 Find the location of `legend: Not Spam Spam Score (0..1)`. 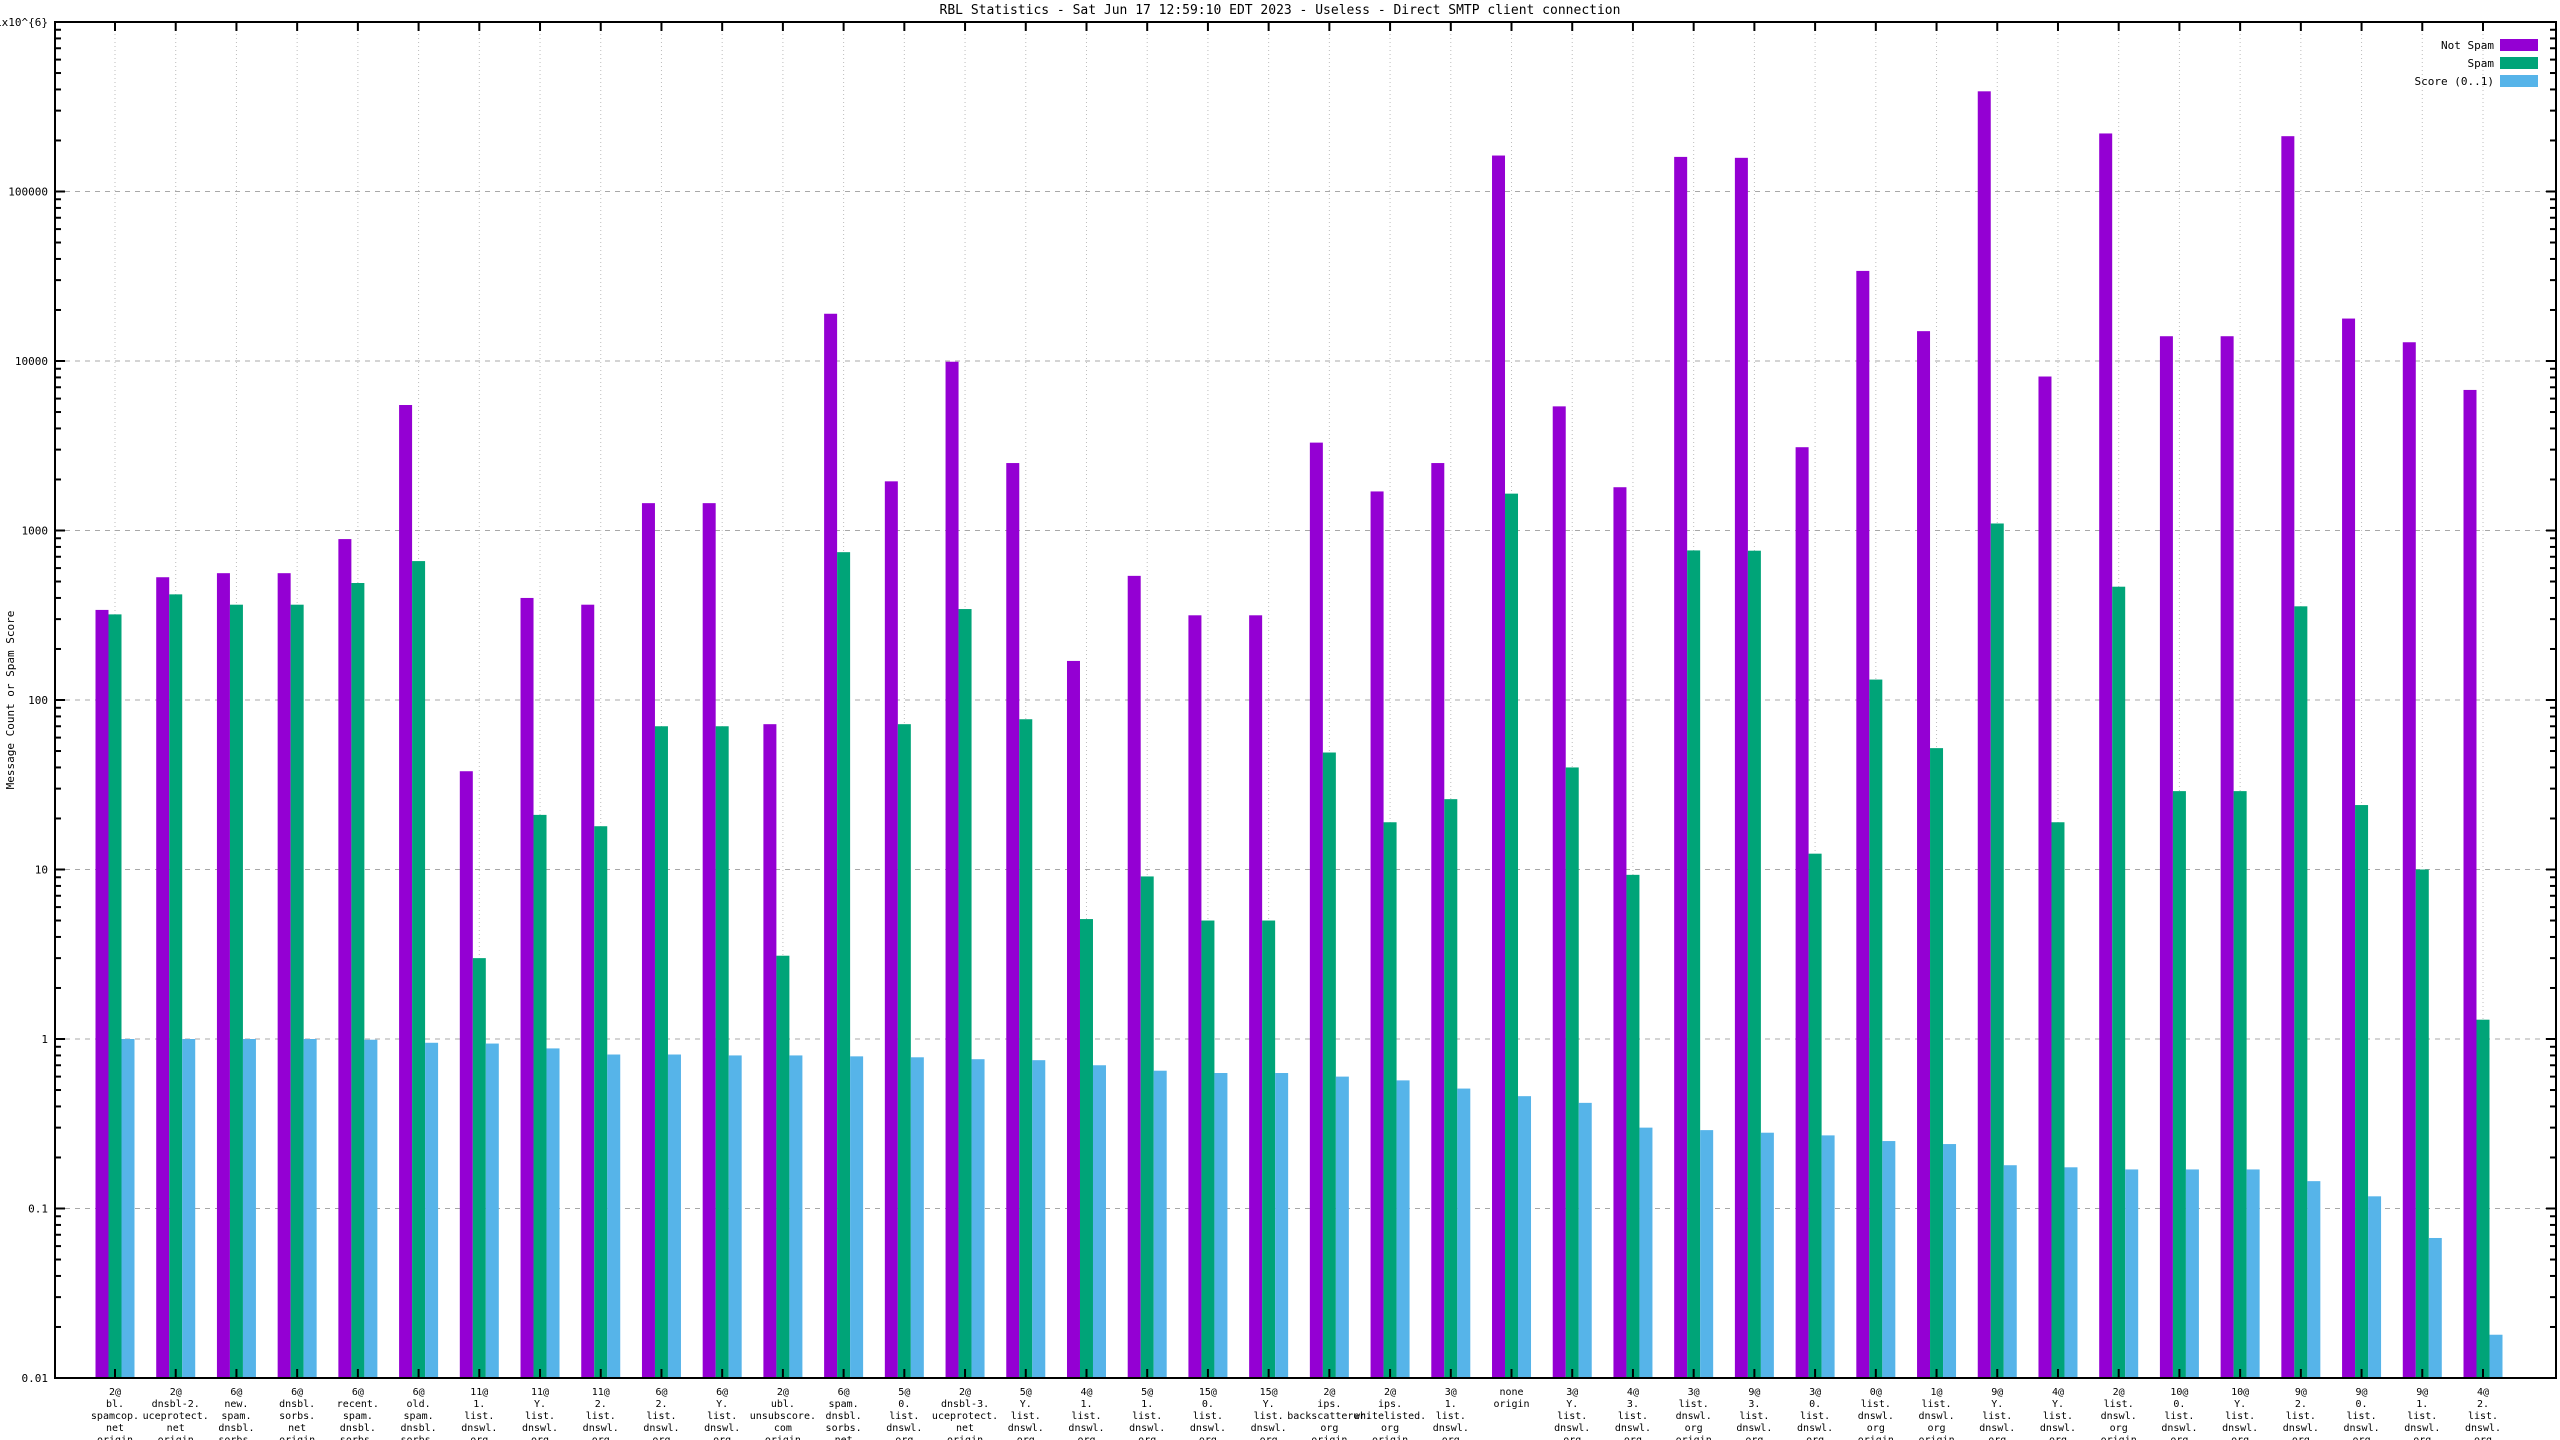

legend: Not Spam Spam Score (0..1) is located at coordinates (2476, 63).